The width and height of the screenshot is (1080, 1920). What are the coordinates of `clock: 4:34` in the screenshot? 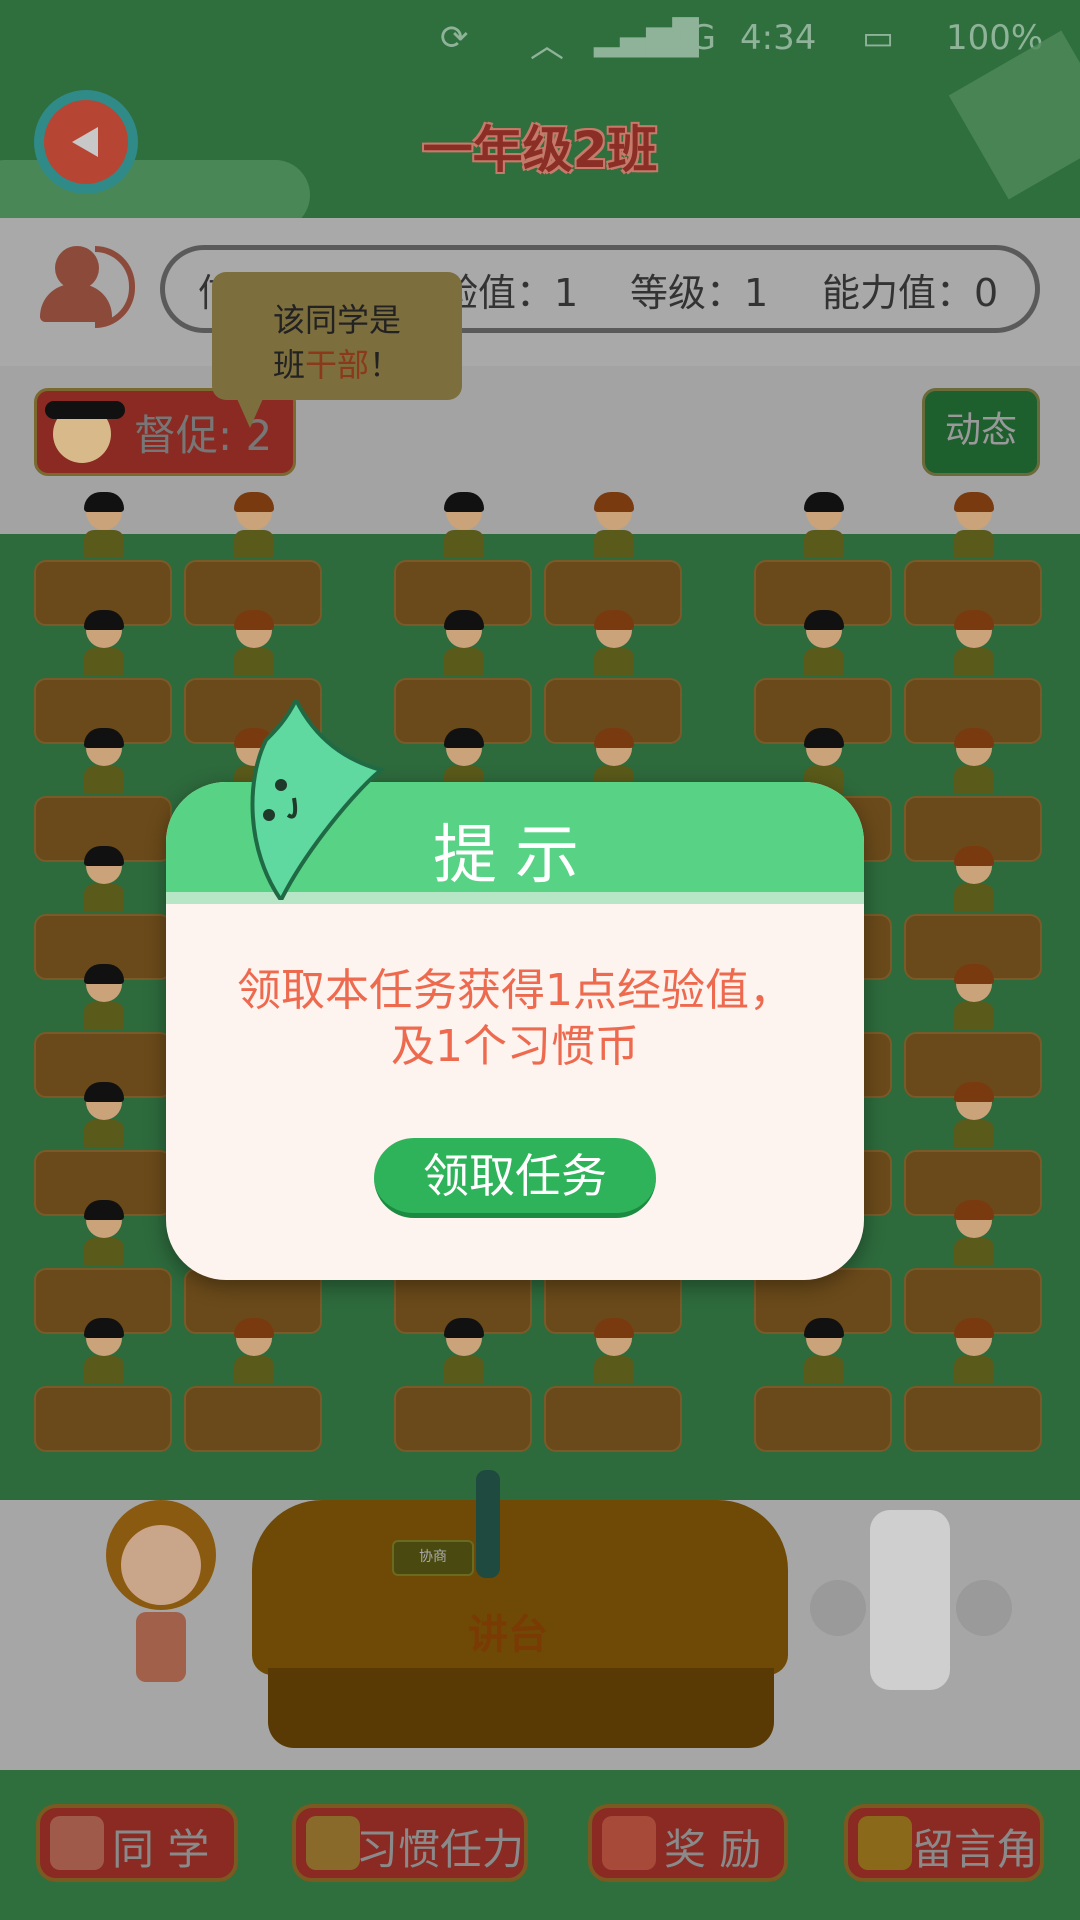 It's located at (778, 38).